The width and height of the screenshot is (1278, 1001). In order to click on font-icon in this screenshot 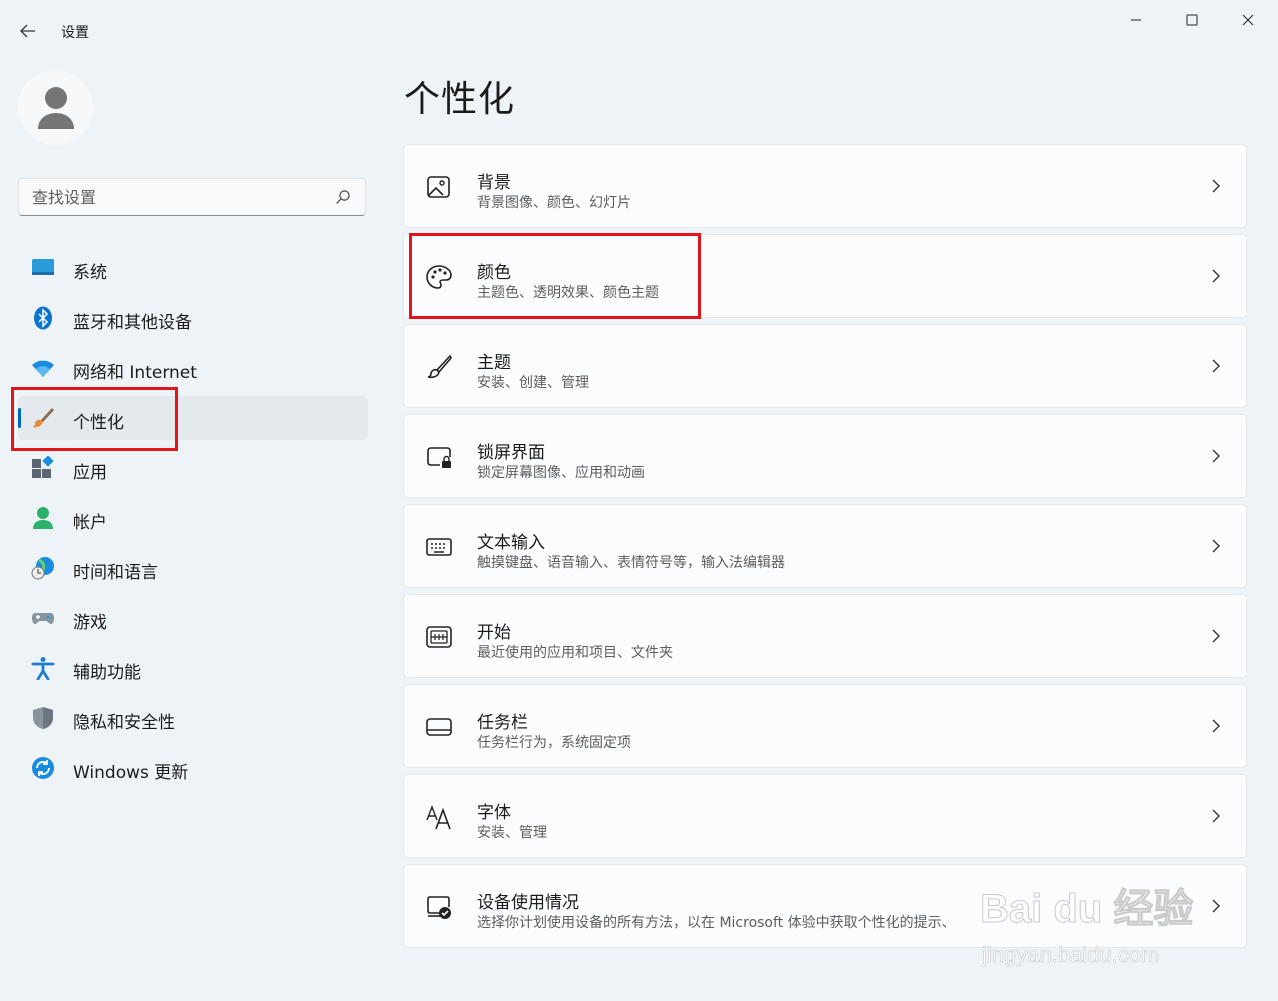, I will do `click(438, 817)`.